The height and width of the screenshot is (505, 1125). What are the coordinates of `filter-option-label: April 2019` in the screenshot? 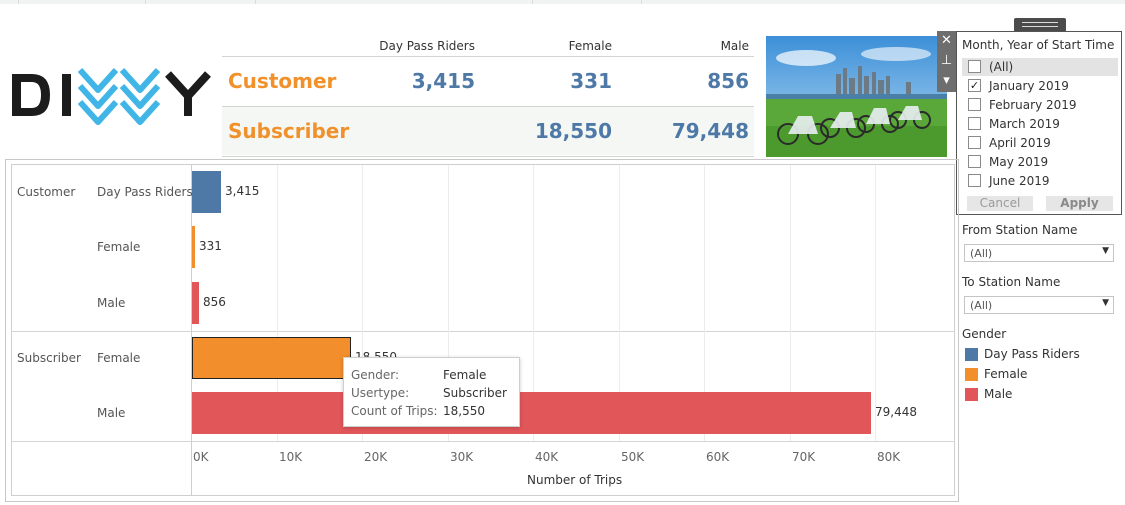 It's located at (1020, 143).